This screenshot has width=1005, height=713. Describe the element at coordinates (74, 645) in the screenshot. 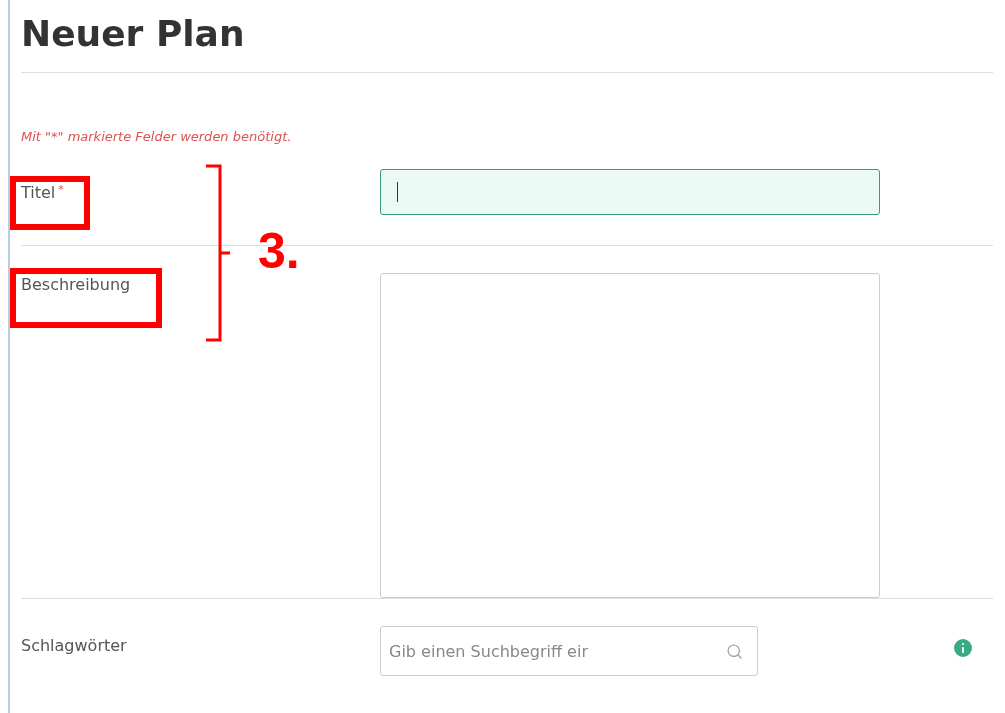

I see `field-label: Schlagwörter` at that location.